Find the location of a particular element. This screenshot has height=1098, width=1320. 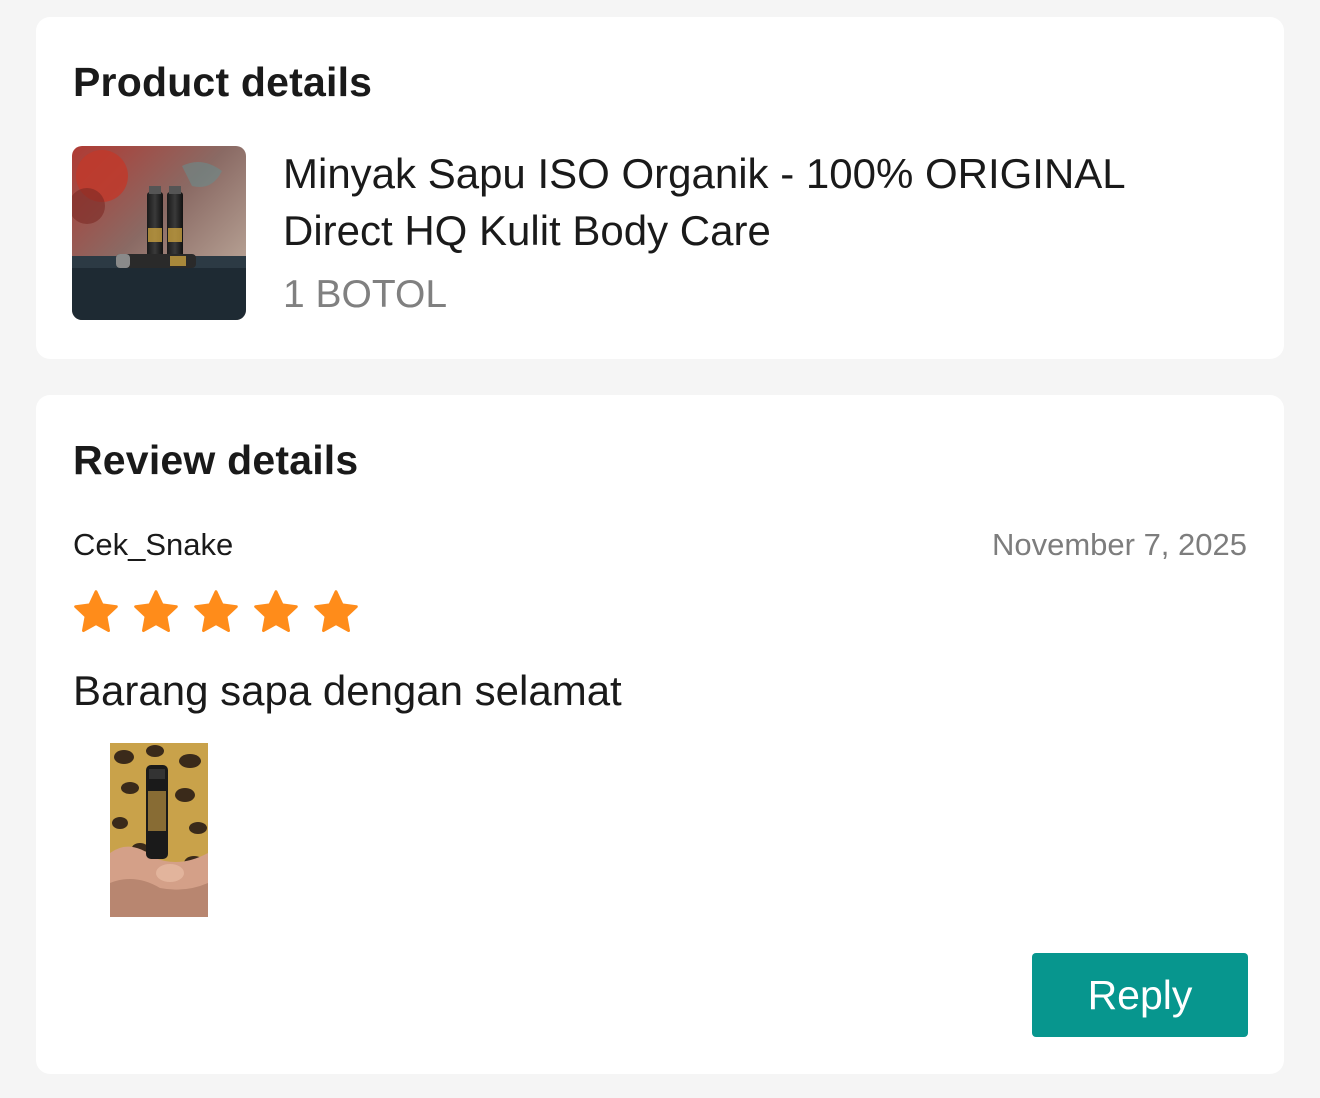

reply-button: Reply is located at coordinates (1140, 995).